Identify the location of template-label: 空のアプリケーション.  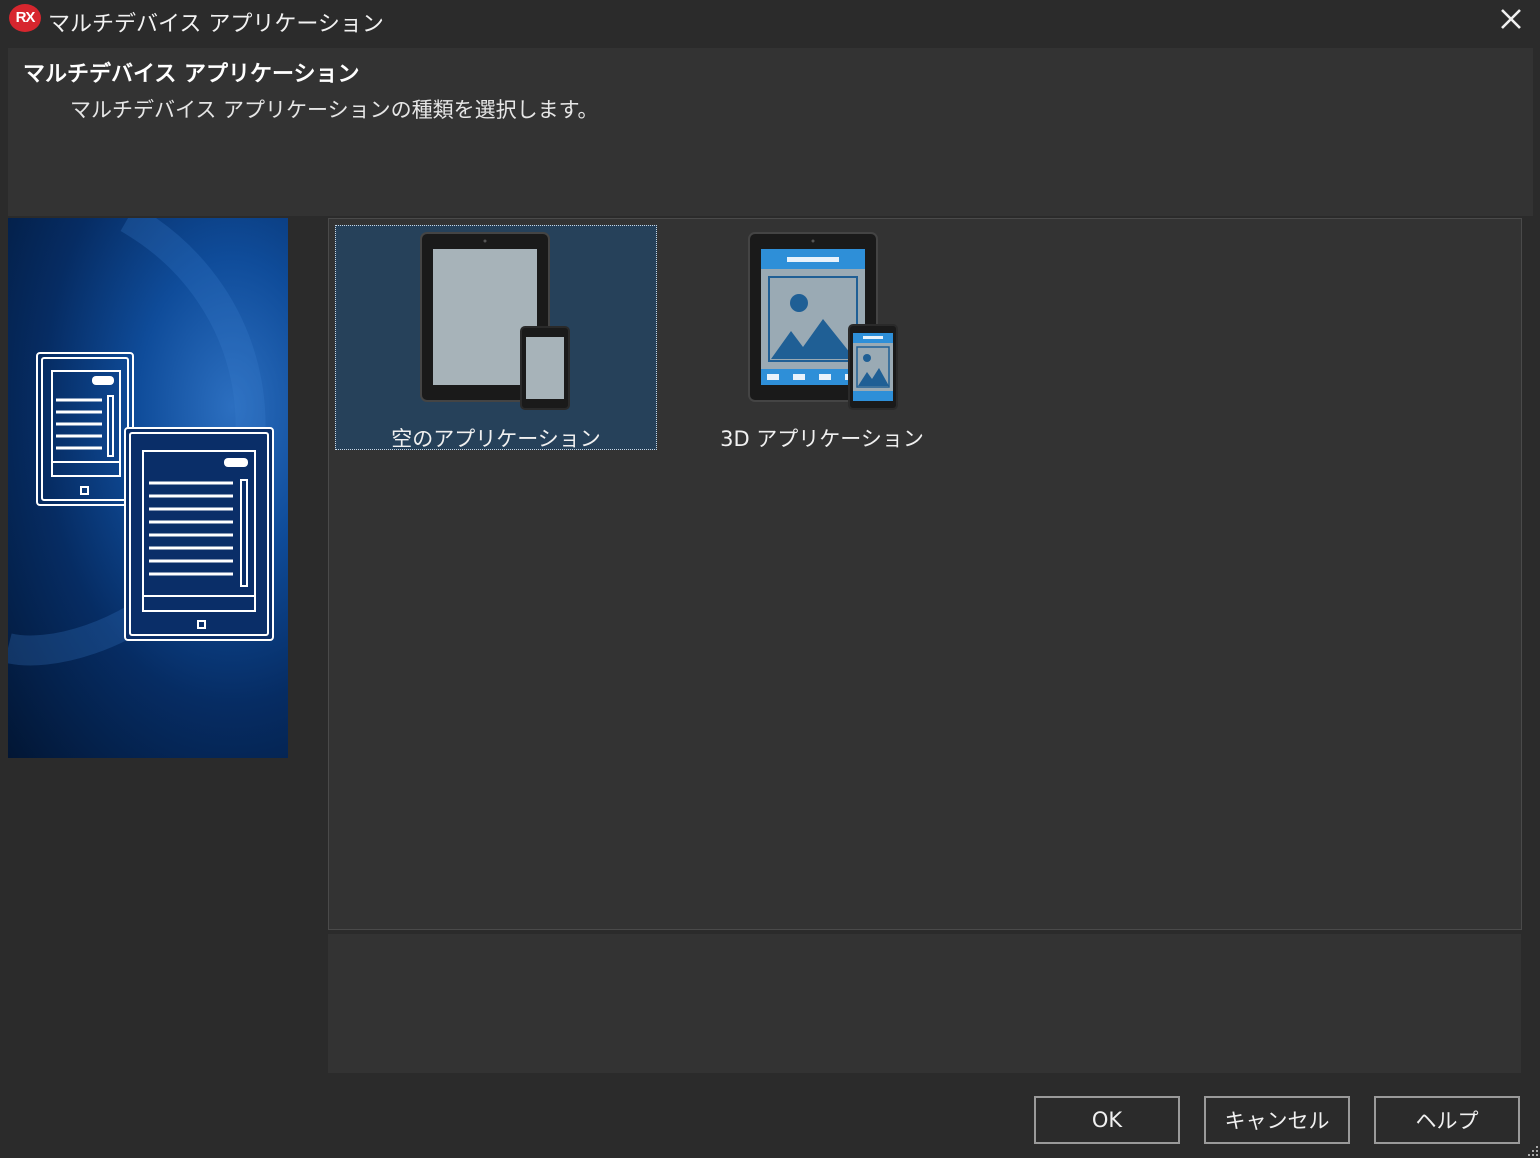
(496, 439).